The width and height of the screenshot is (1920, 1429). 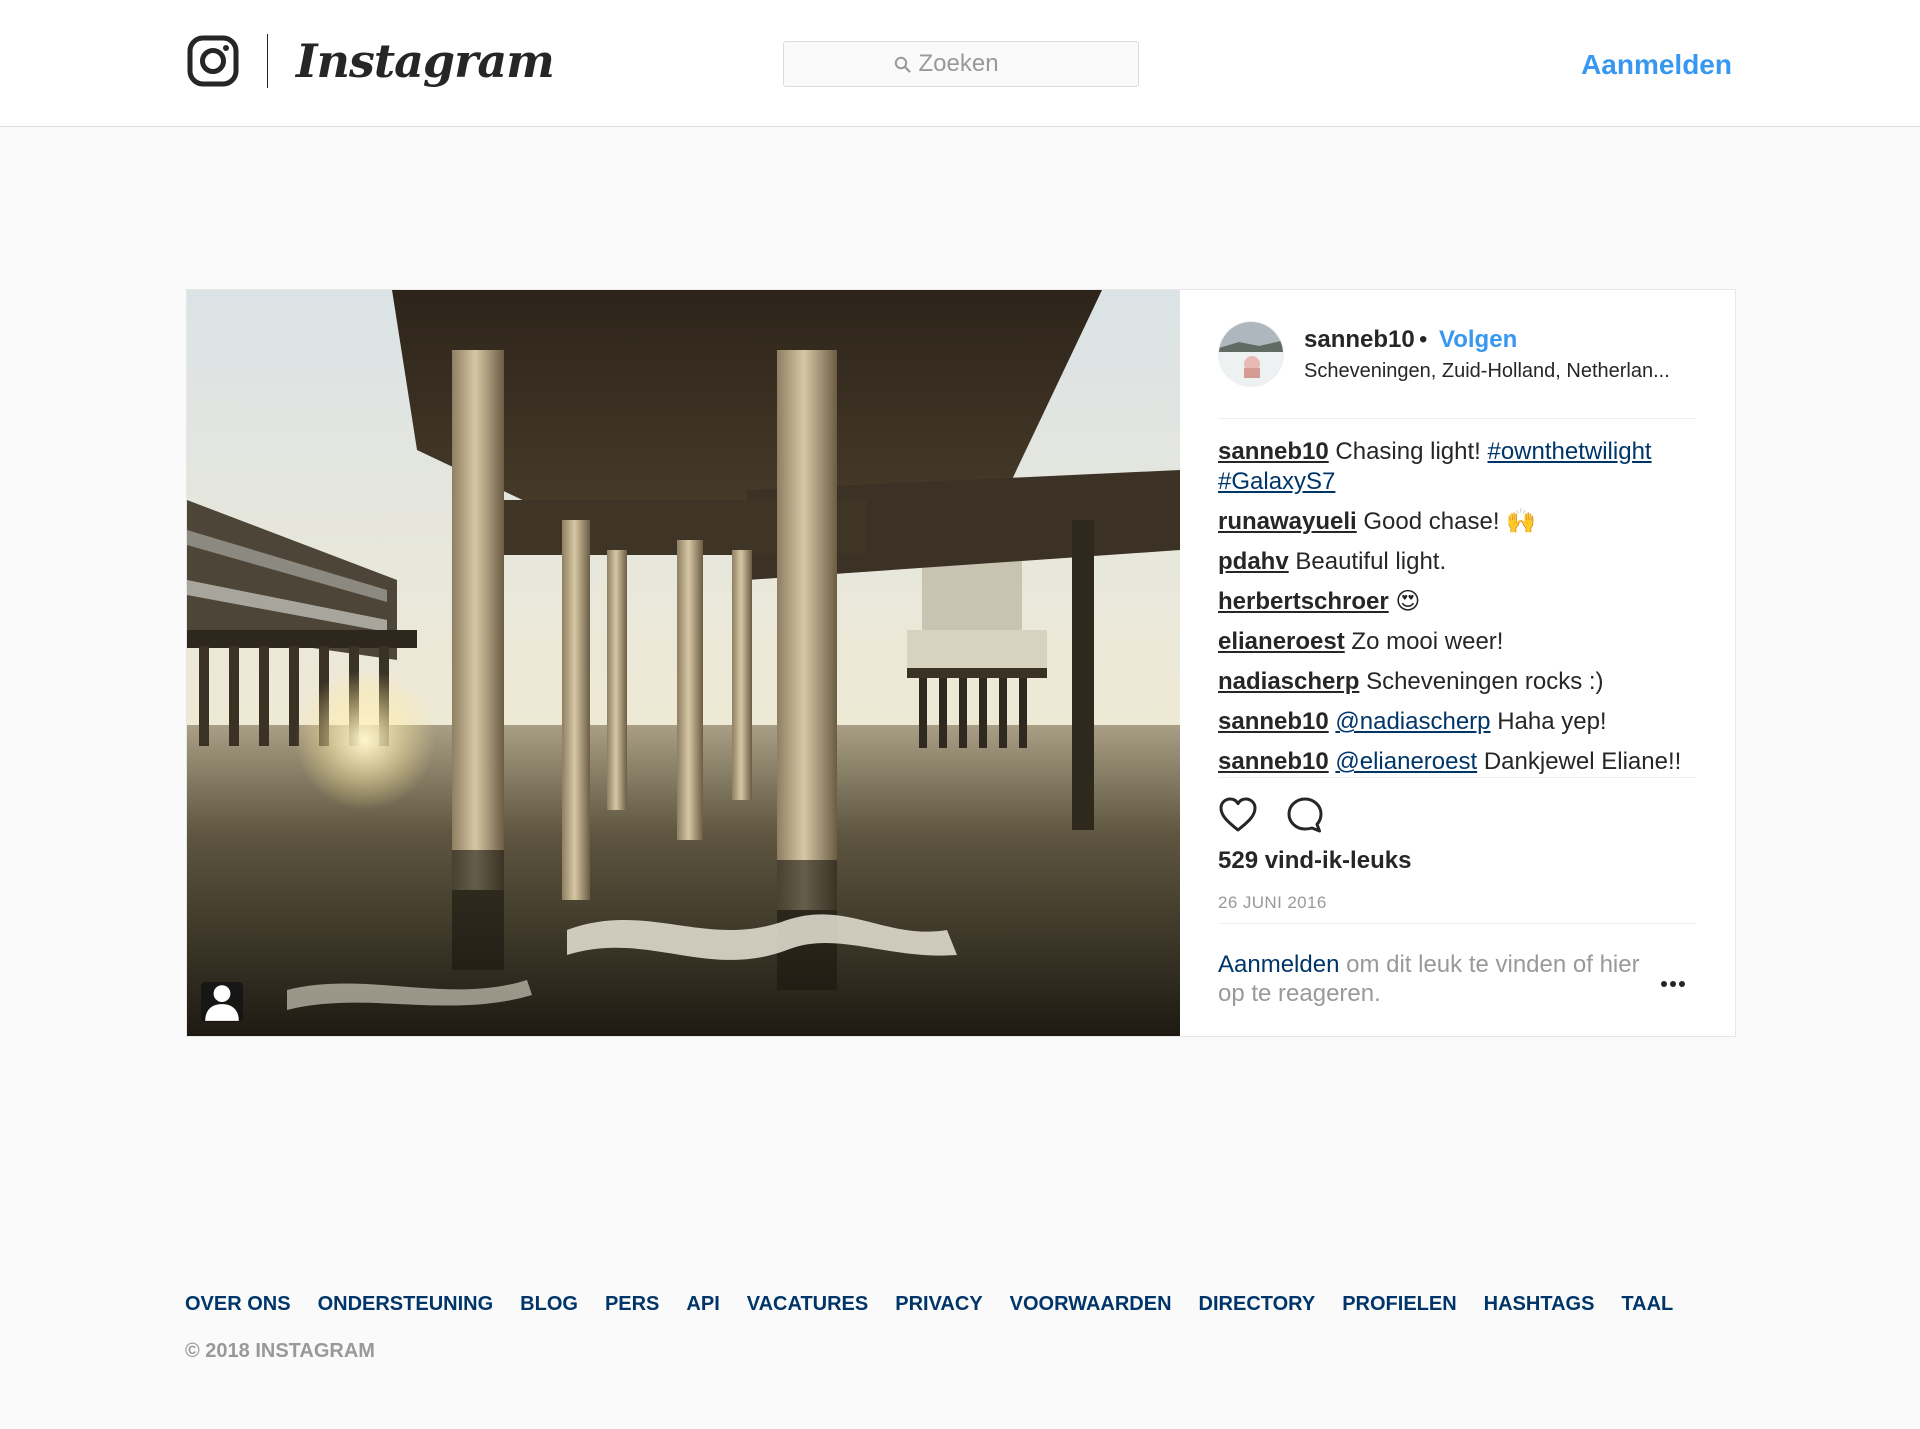 What do you see at coordinates (1305, 815) in the screenshot?
I see `comment-bubble-icon` at bounding box center [1305, 815].